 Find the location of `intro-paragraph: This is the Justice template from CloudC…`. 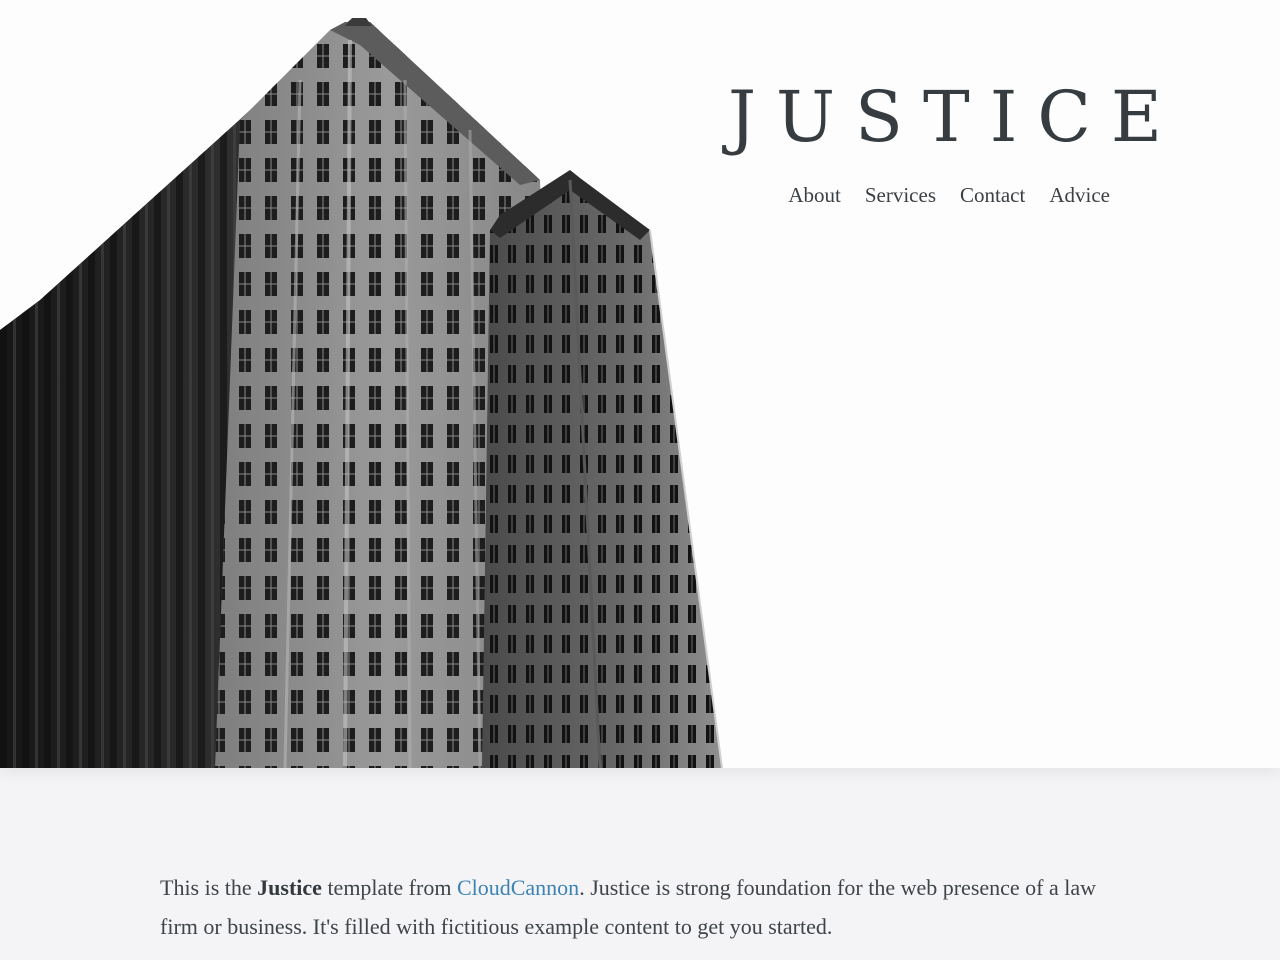

intro-paragraph: This is the Justice template from CloudC… is located at coordinates (640, 907).